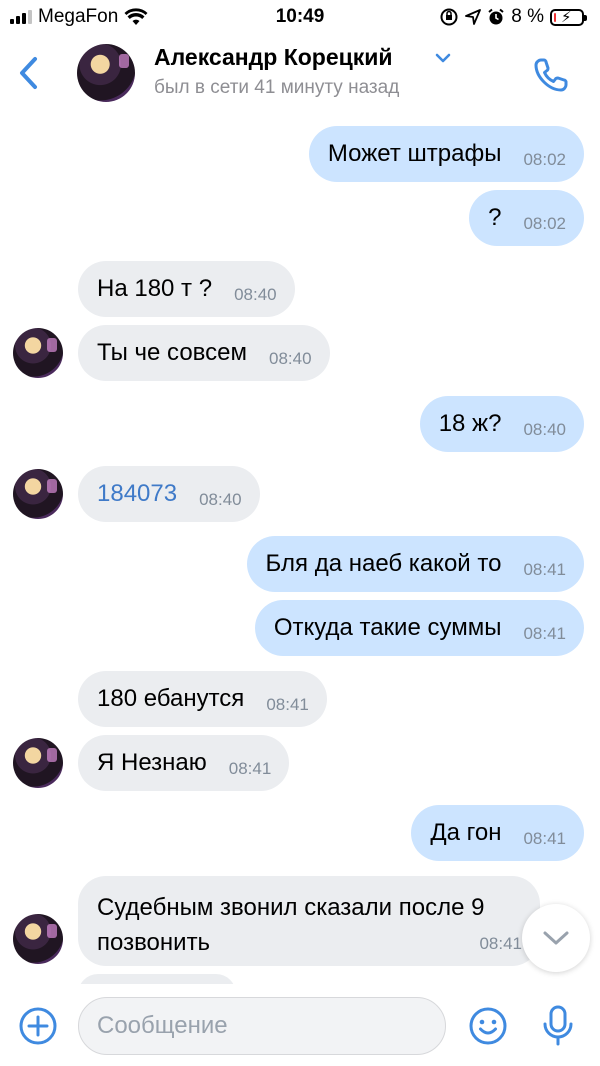  Describe the element at coordinates (172, 352) in the screenshot. I see `message-text: Ты че совсем` at that location.